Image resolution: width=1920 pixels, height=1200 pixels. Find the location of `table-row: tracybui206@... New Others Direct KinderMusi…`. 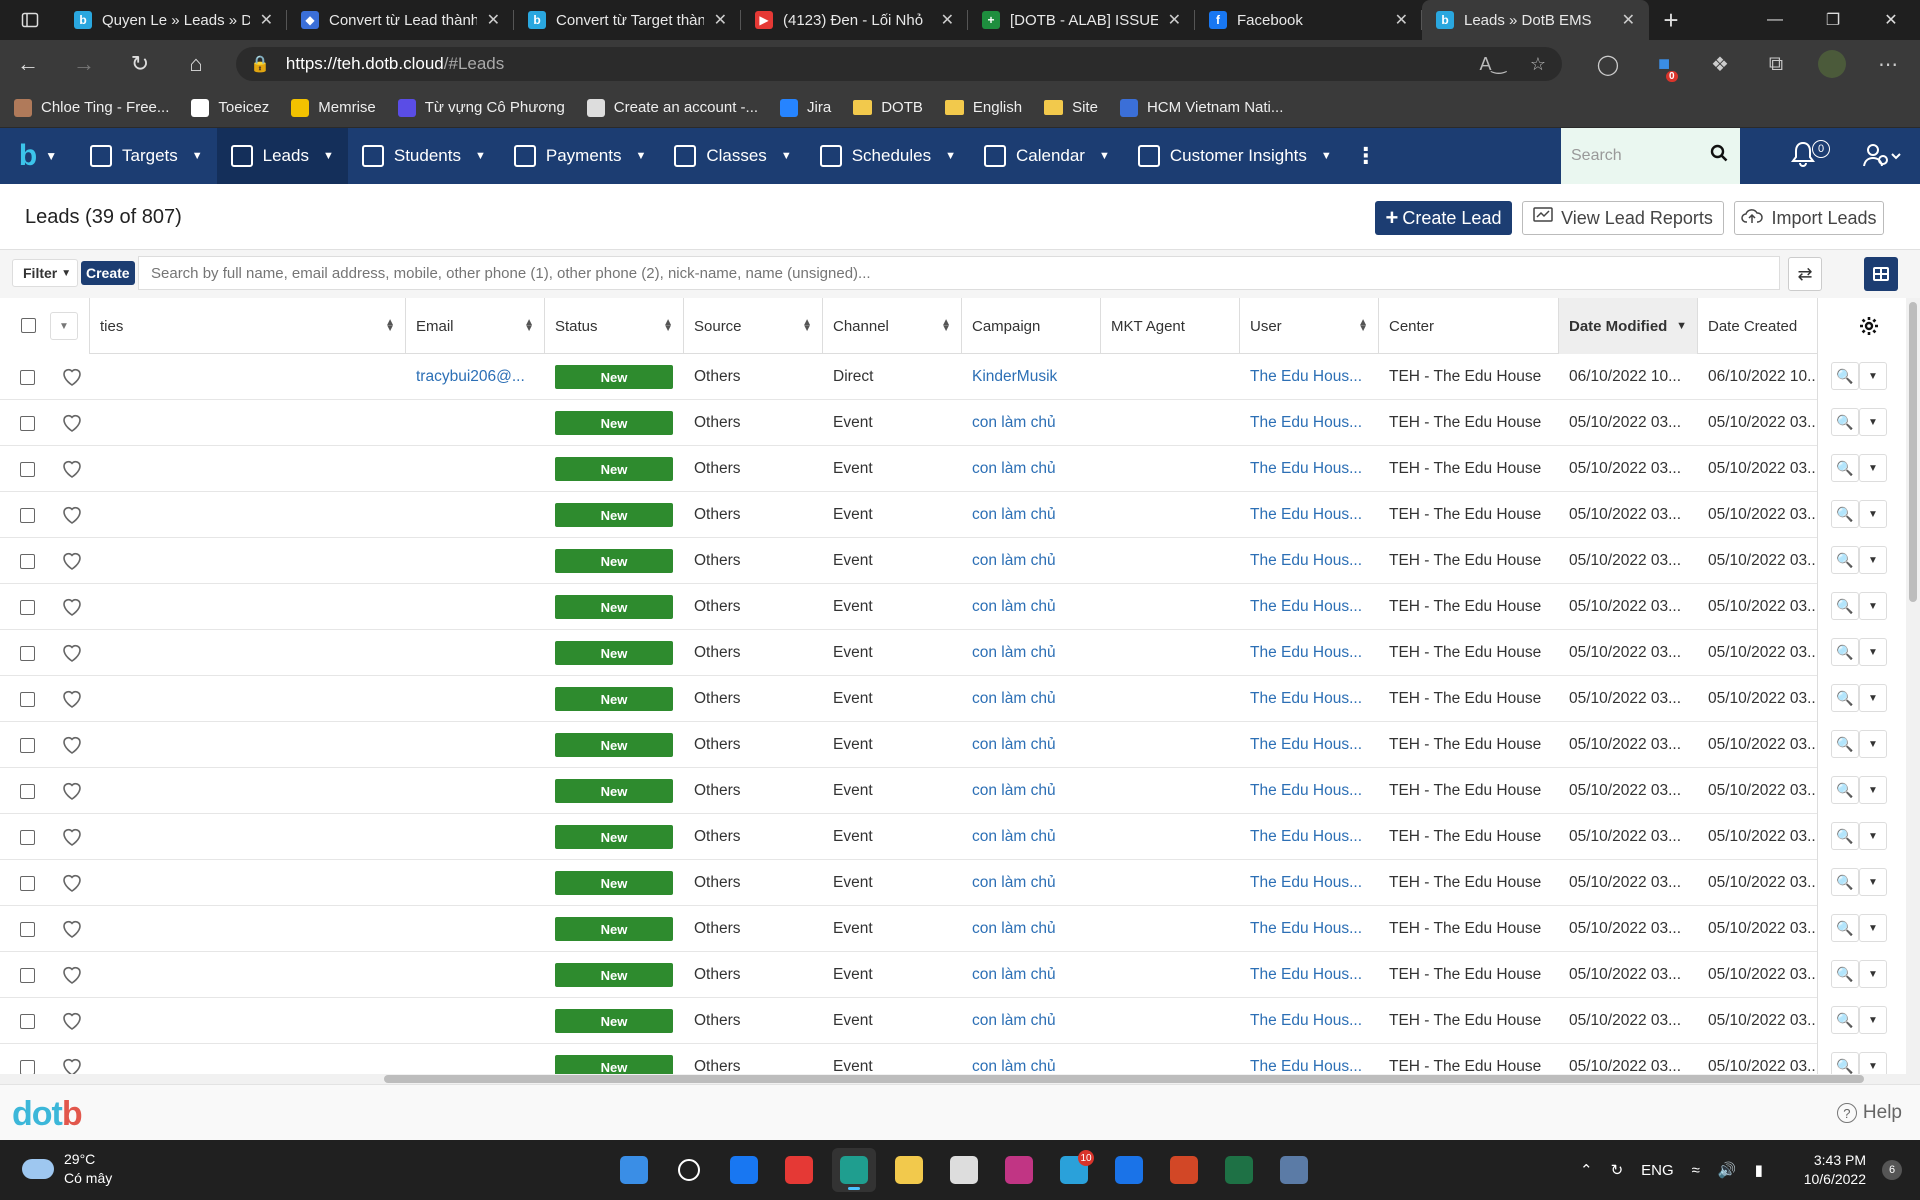

table-row: tracybui206@... New Others Direct KinderMusi… is located at coordinates (960, 377).